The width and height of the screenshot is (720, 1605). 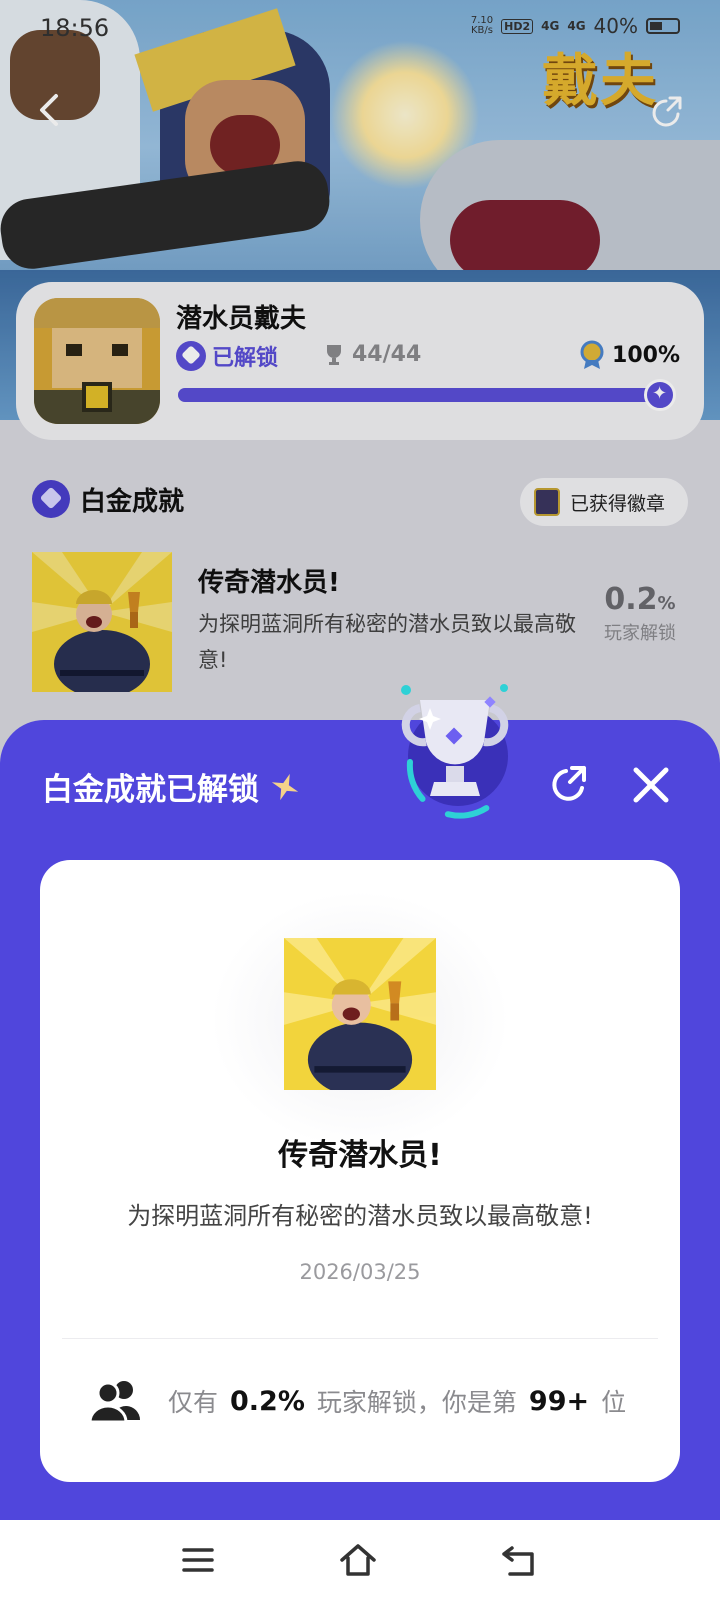 I want to click on back-icon, so click(x=520, y=1560).